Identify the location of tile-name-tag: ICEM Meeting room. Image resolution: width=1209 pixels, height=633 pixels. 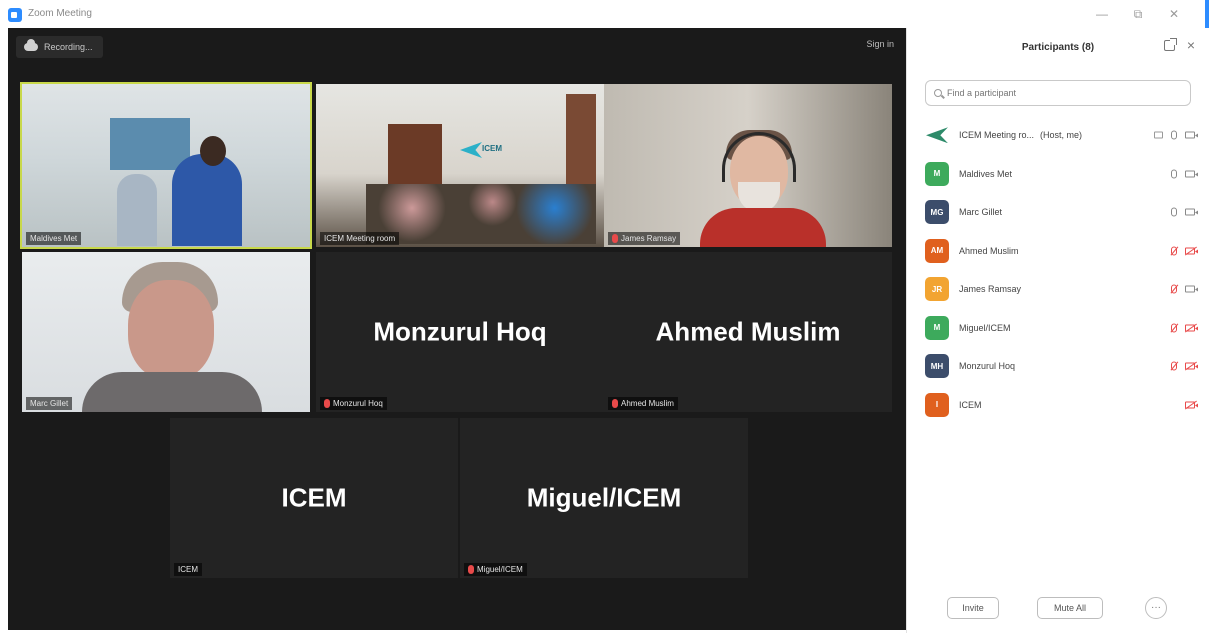
(360, 238).